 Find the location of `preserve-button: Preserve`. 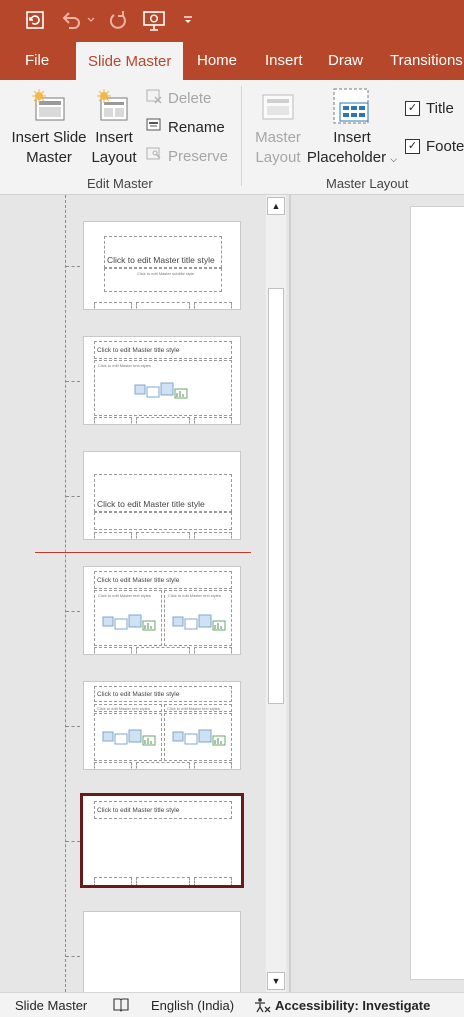

preserve-button: Preserve is located at coordinates (187, 156).